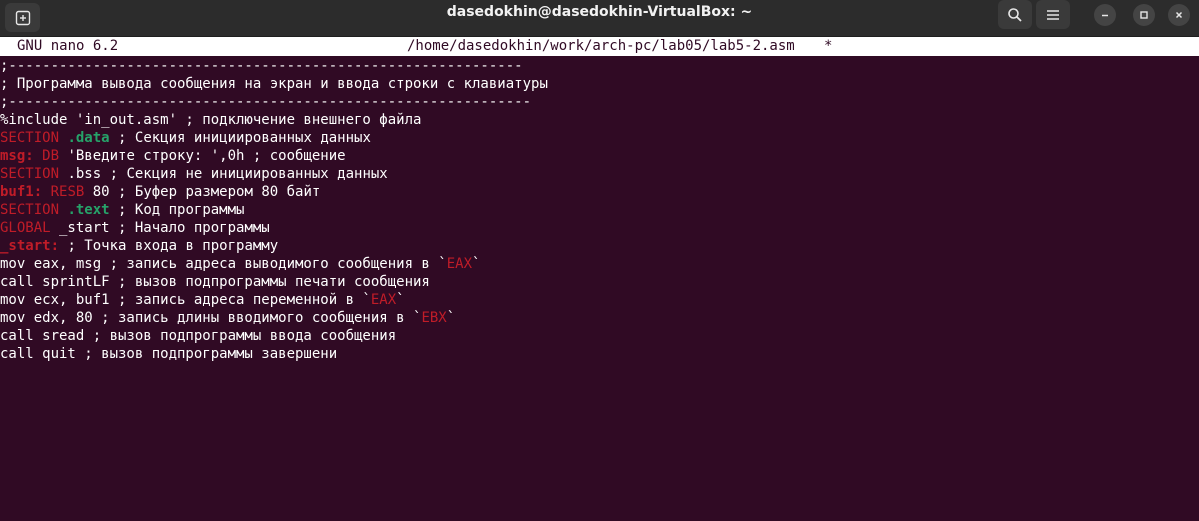  I want to click on code-line: GLOBAL _start ; Начало программы, so click(599, 228).